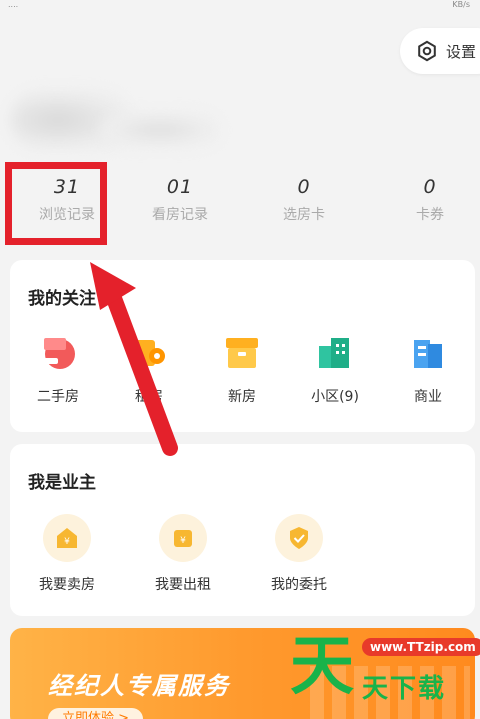 This screenshot has width=480, height=719. I want to click on owner-item-label: 我要出租, so click(183, 585).